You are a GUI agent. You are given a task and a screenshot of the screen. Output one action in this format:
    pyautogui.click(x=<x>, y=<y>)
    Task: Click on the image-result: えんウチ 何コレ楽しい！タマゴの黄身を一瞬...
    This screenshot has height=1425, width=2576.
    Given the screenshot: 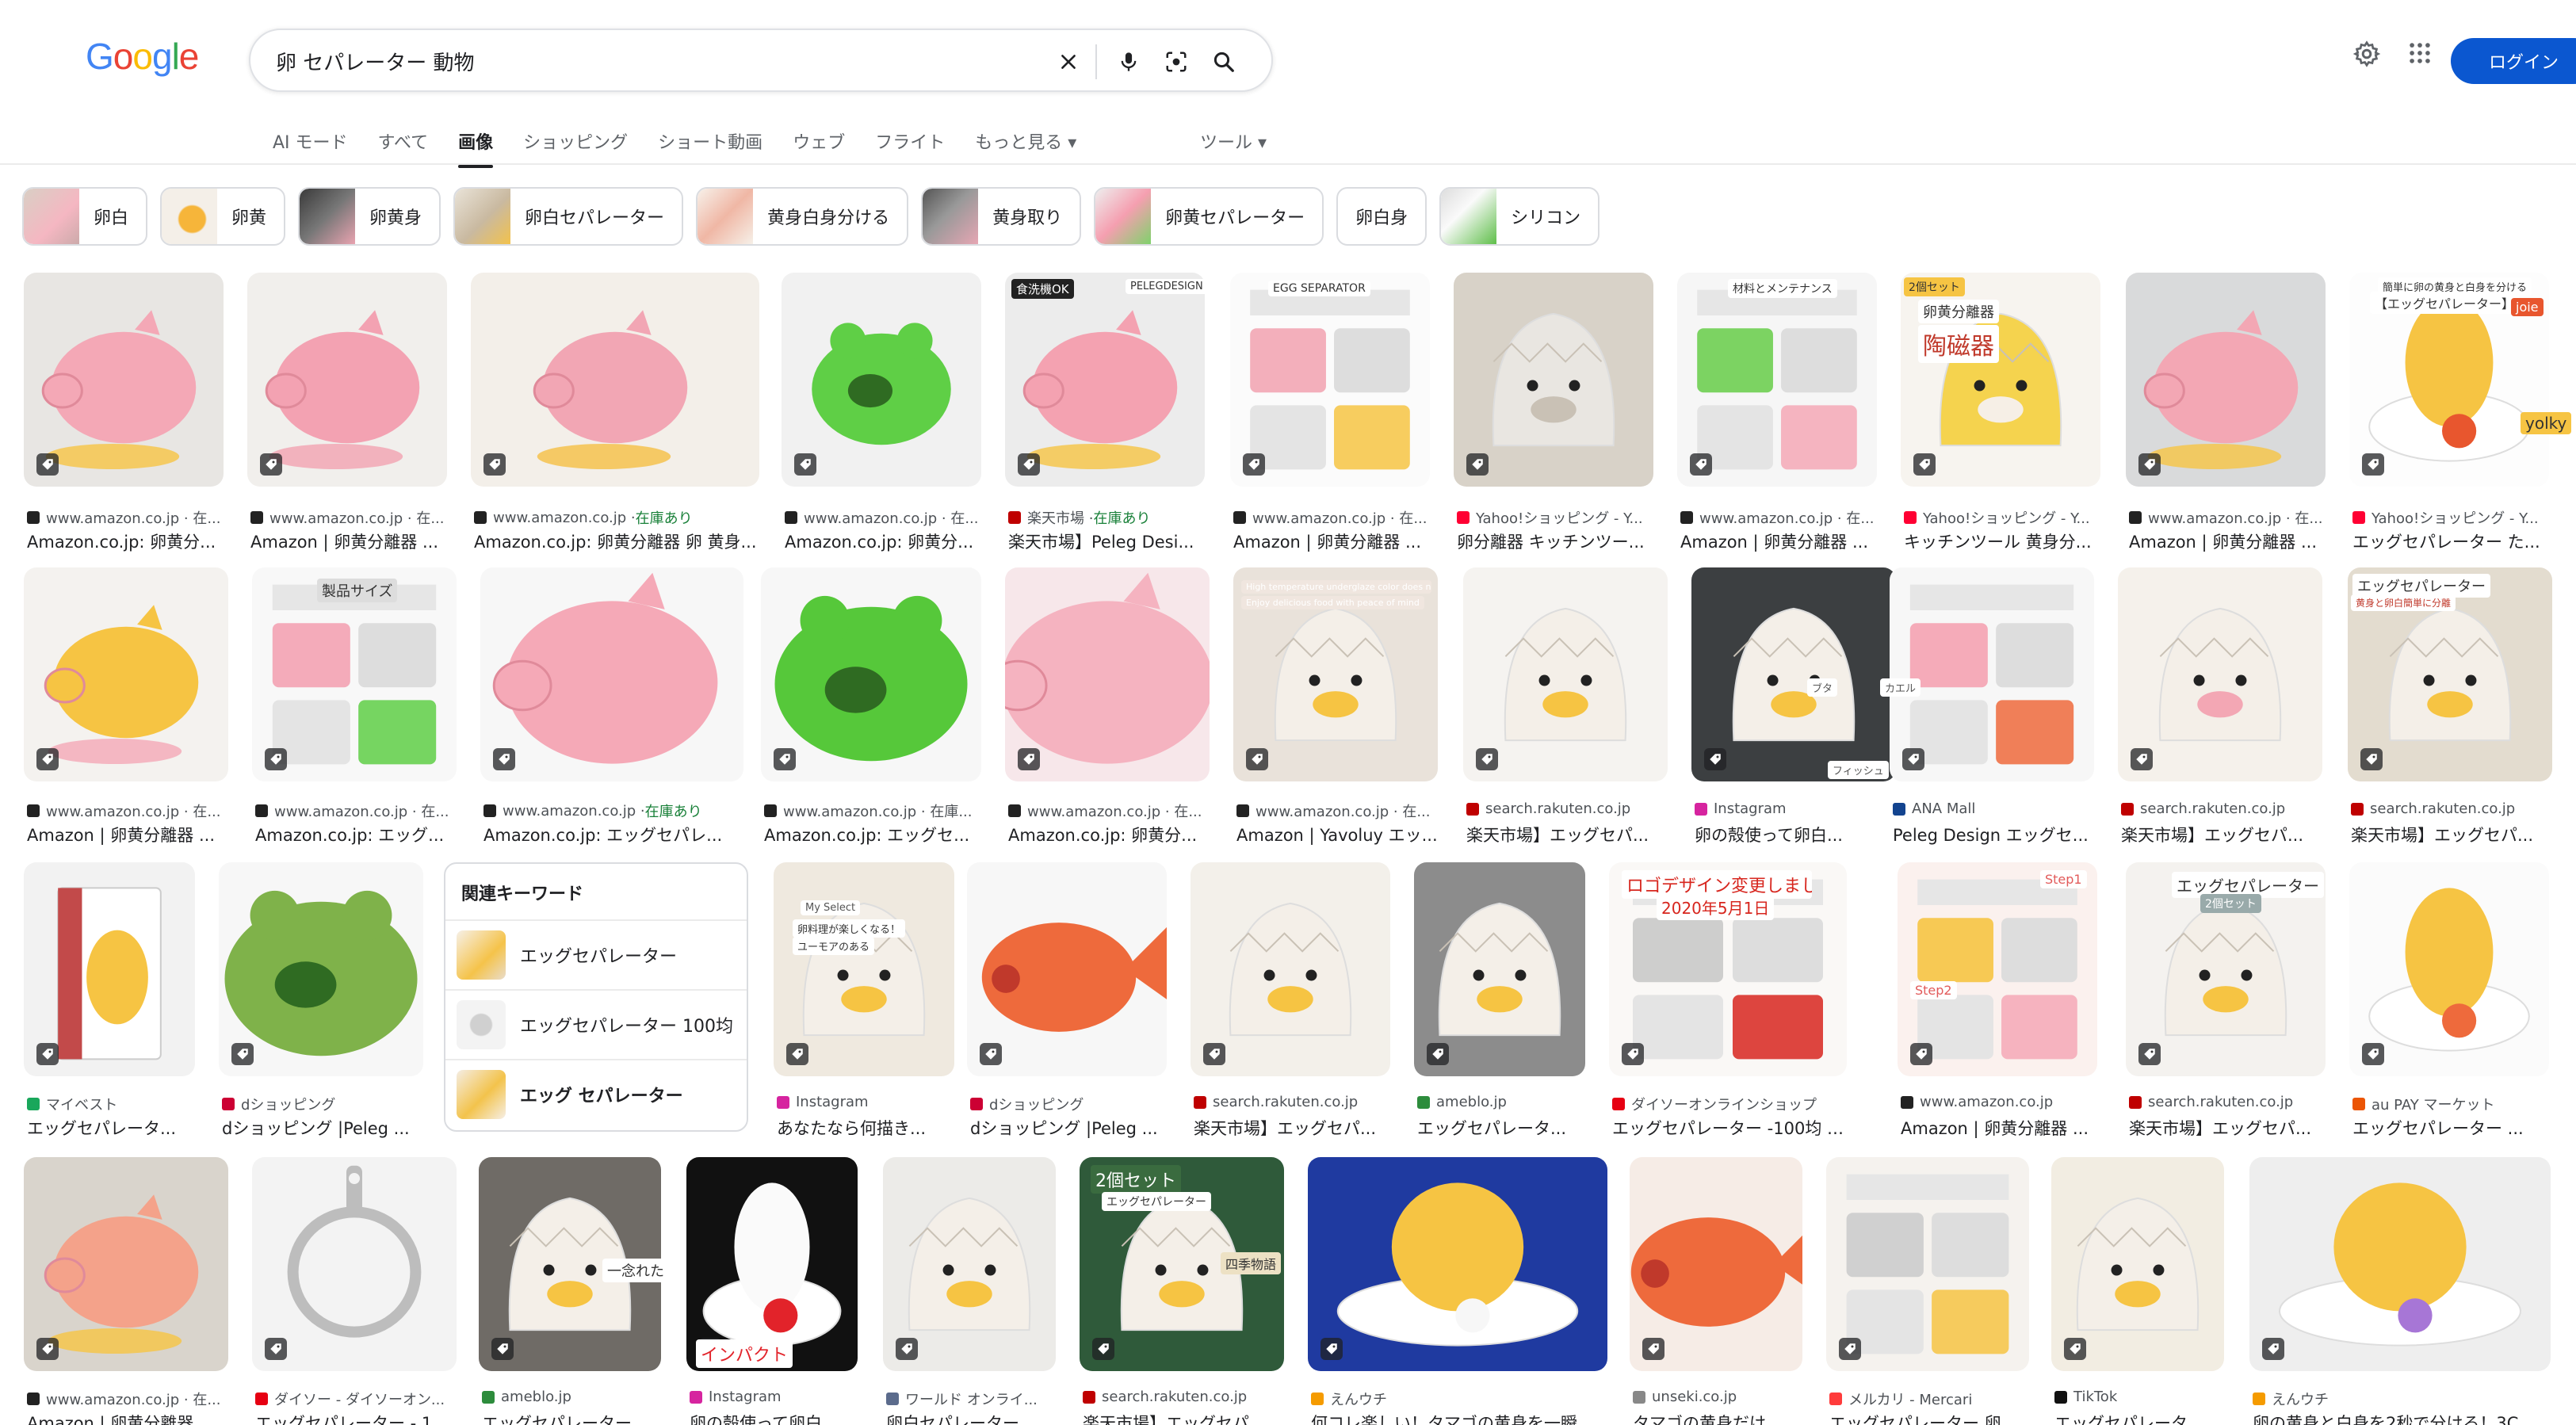 What is the action you would take?
    pyautogui.click(x=1457, y=1291)
    